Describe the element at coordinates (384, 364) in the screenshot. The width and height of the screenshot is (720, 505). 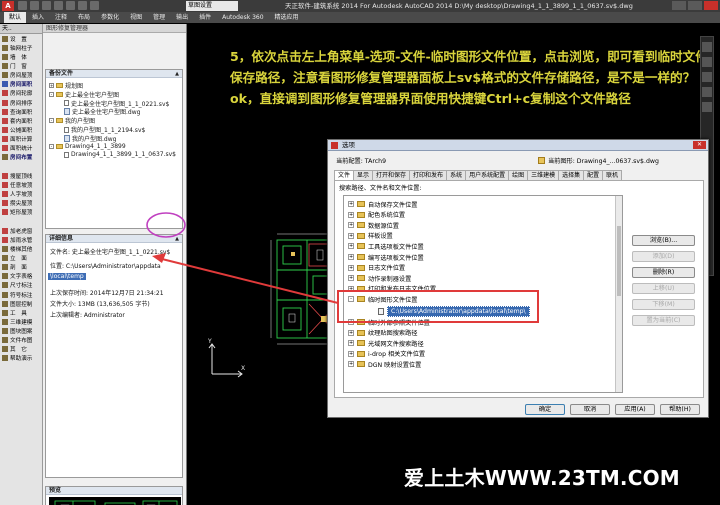
I see `file-location-node: + DGN 映射设置位置` at that location.